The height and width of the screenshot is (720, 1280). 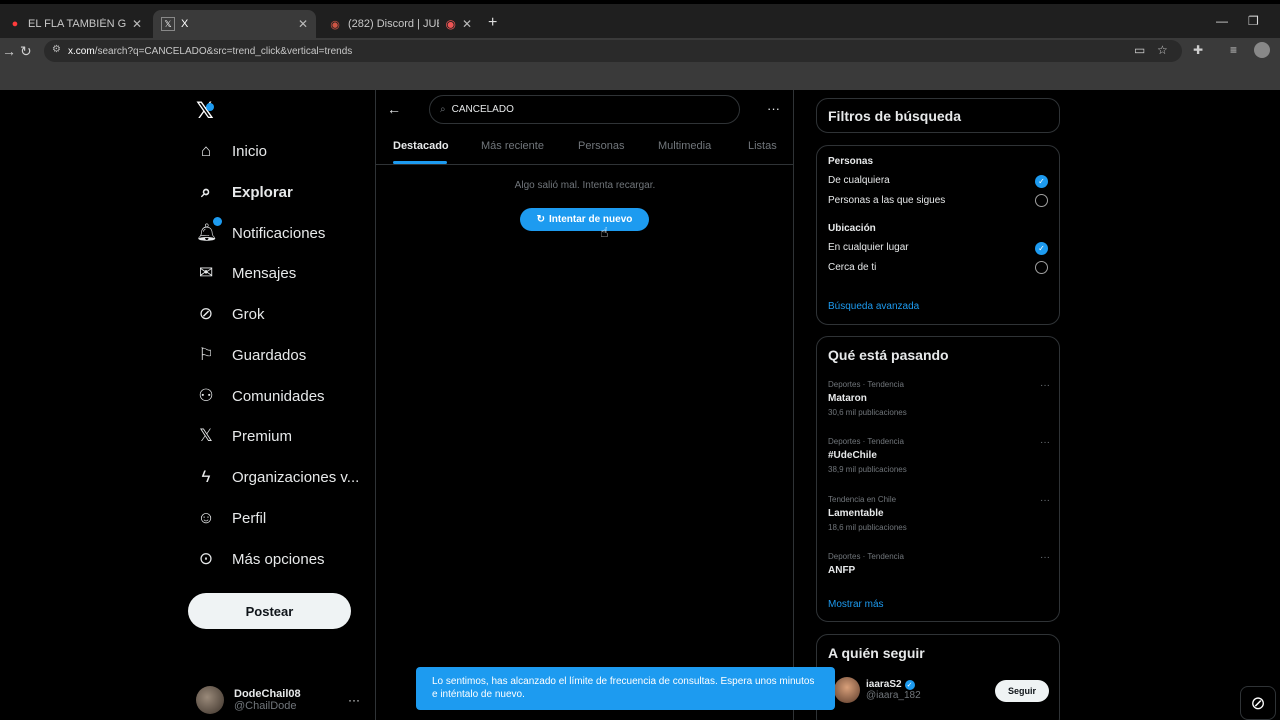 What do you see at coordinates (1262, 50) in the screenshot?
I see `profile-avatar` at bounding box center [1262, 50].